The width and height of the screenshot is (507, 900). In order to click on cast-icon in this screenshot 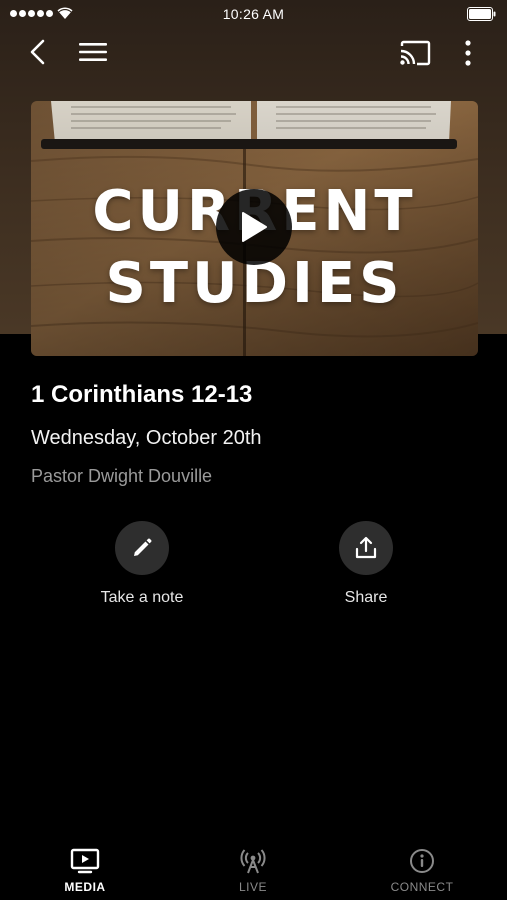, I will do `click(415, 53)`.